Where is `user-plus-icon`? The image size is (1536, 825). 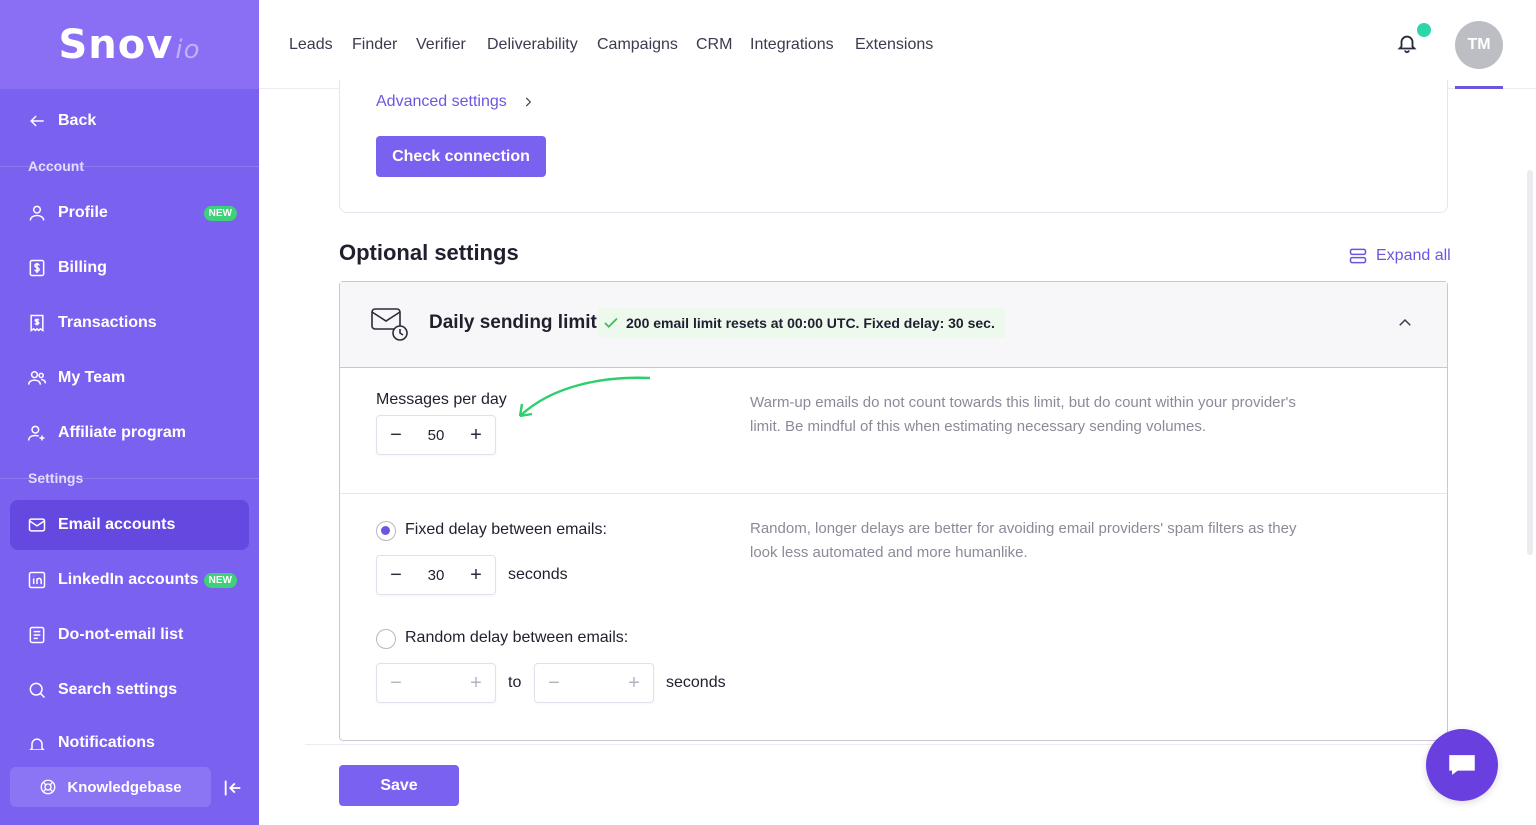 user-plus-icon is located at coordinates (37, 433).